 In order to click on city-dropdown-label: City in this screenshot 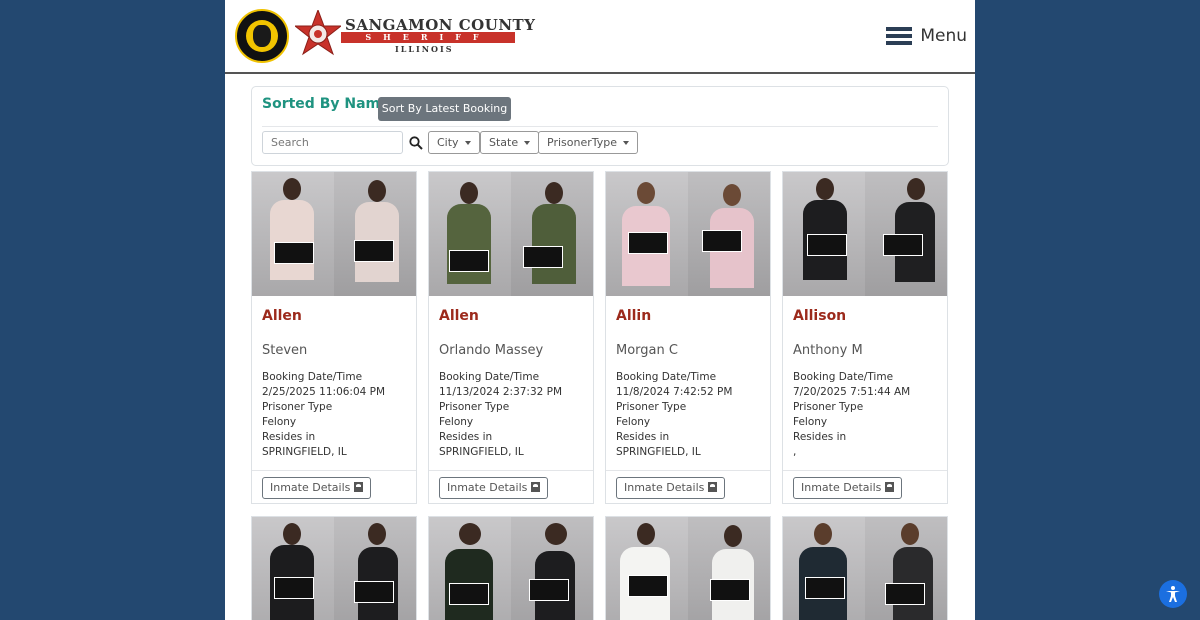, I will do `click(448, 142)`.